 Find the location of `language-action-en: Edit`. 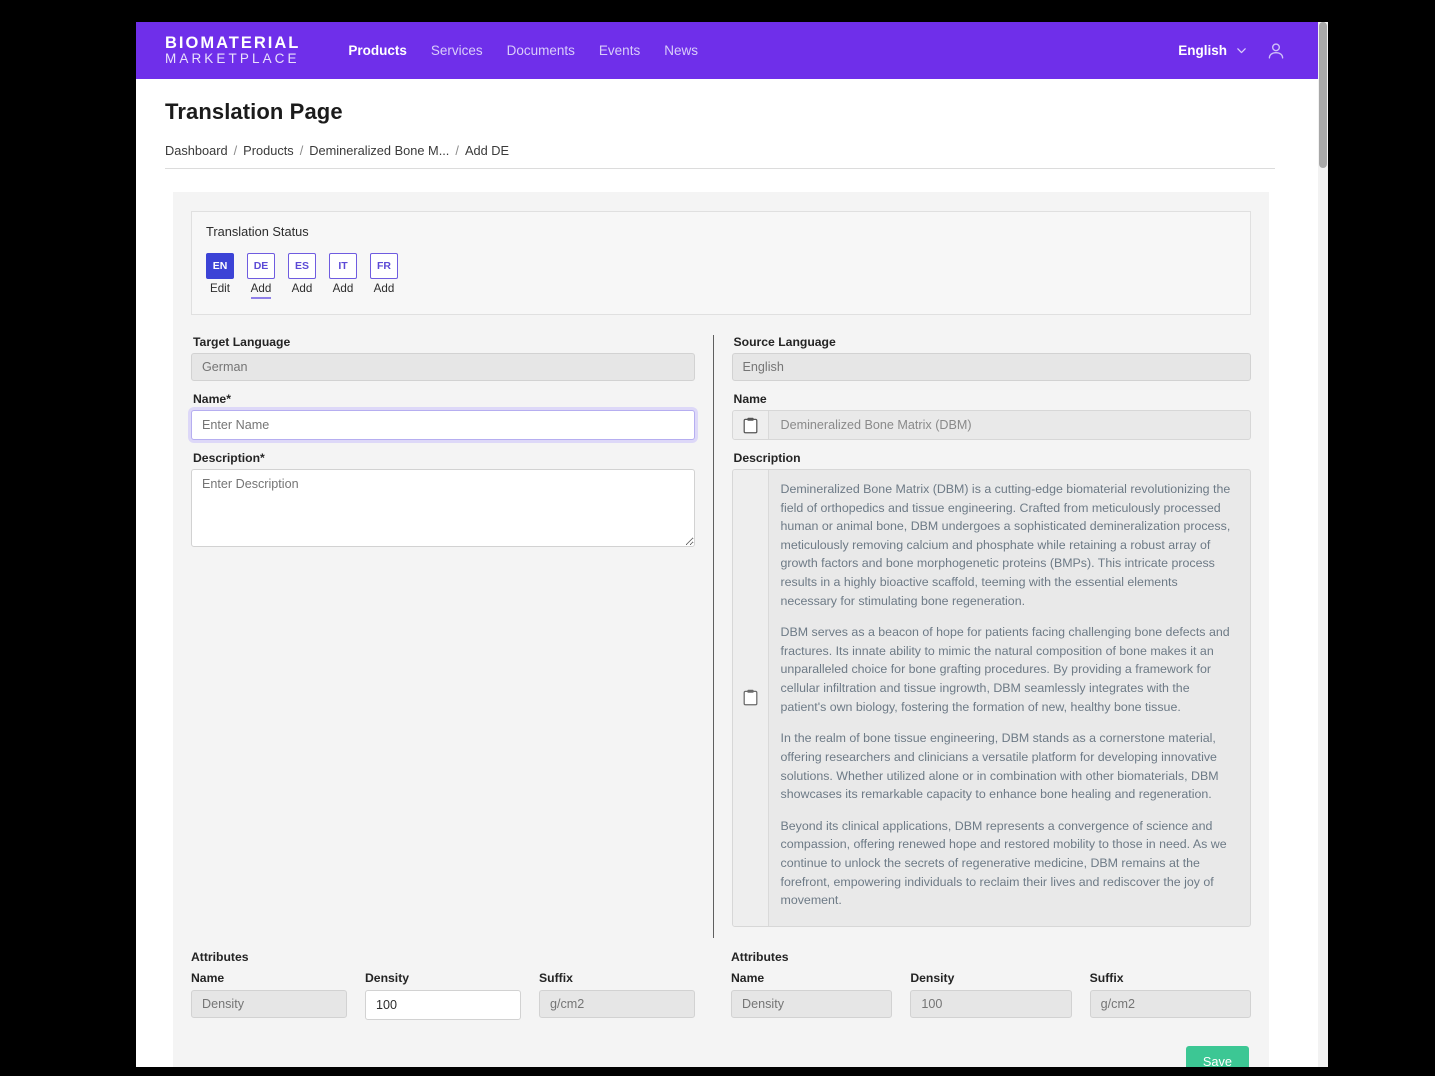

language-action-en: Edit is located at coordinates (220, 289).